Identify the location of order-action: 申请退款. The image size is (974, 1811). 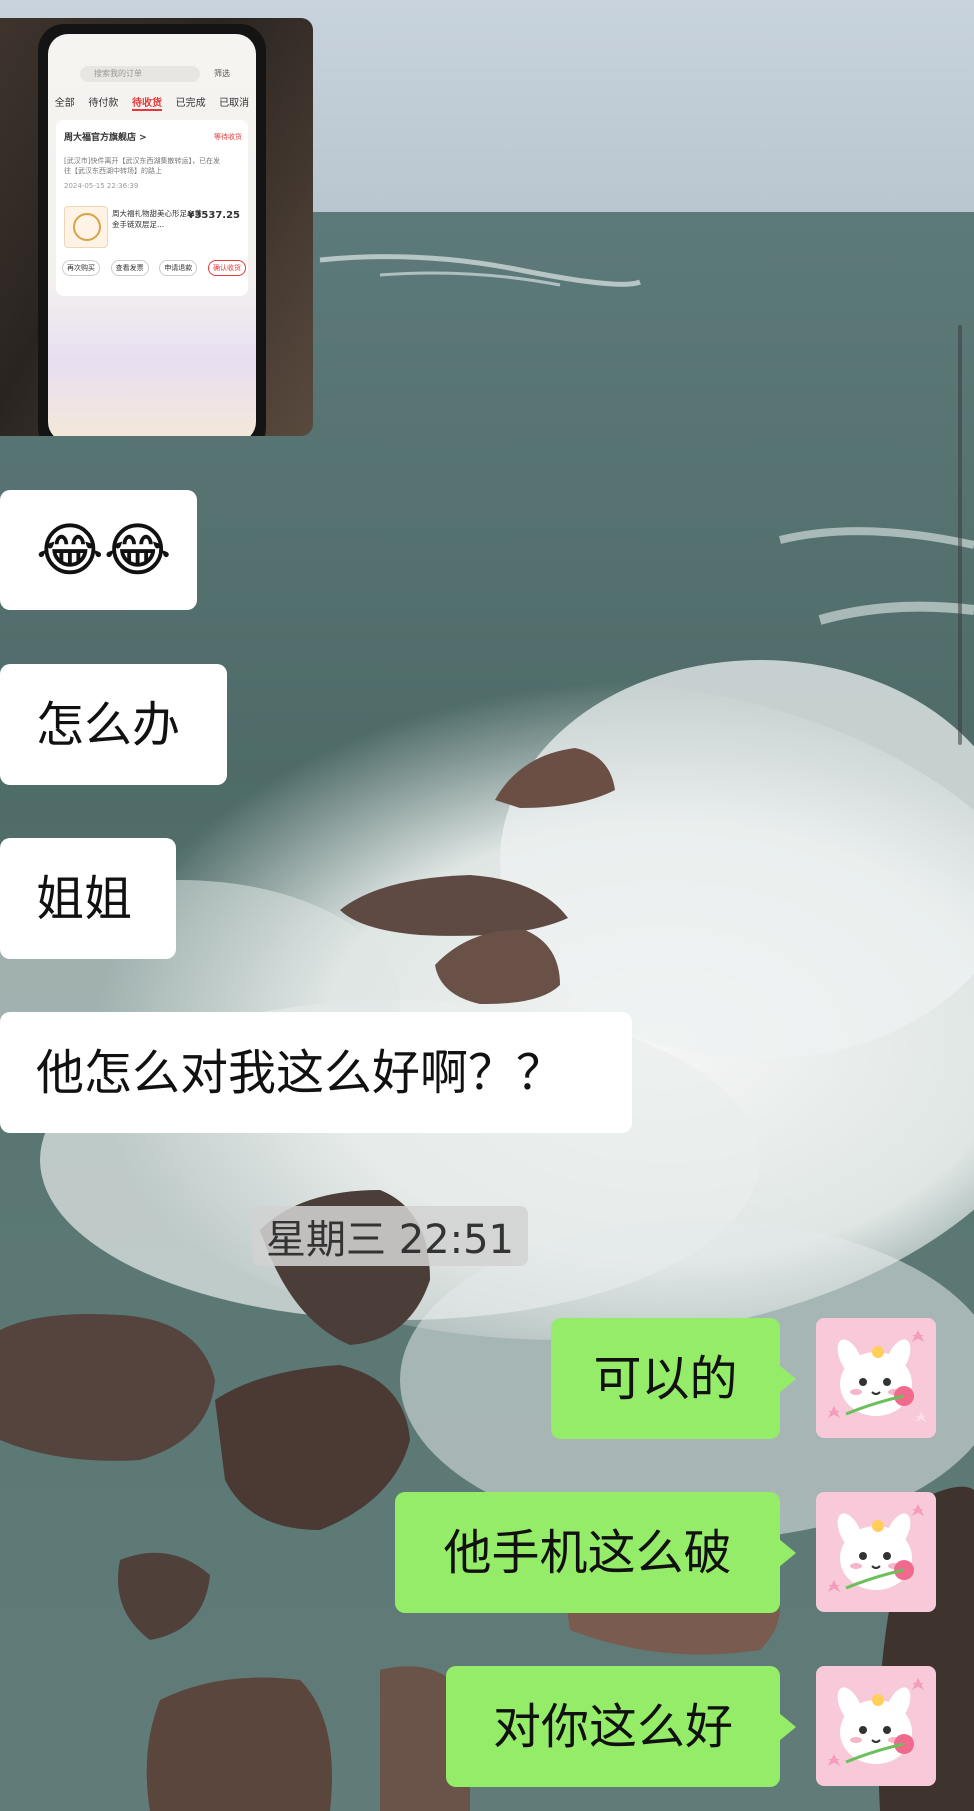
(178, 268).